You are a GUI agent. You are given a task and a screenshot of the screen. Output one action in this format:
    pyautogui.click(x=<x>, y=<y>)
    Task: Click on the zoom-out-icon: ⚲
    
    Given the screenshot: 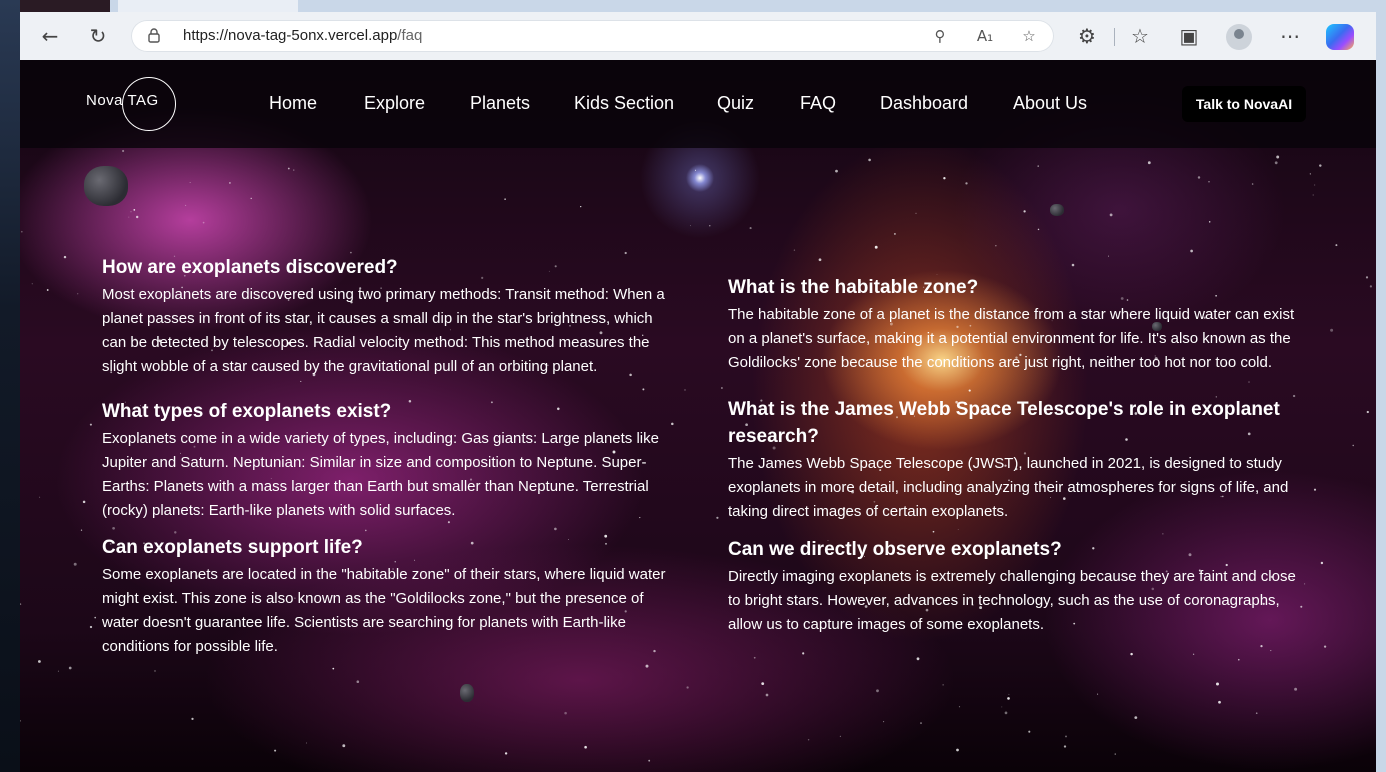 What is the action you would take?
    pyautogui.click(x=940, y=36)
    